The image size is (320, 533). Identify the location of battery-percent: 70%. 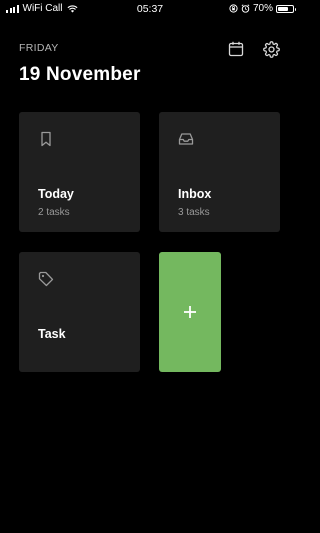
(262, 8).